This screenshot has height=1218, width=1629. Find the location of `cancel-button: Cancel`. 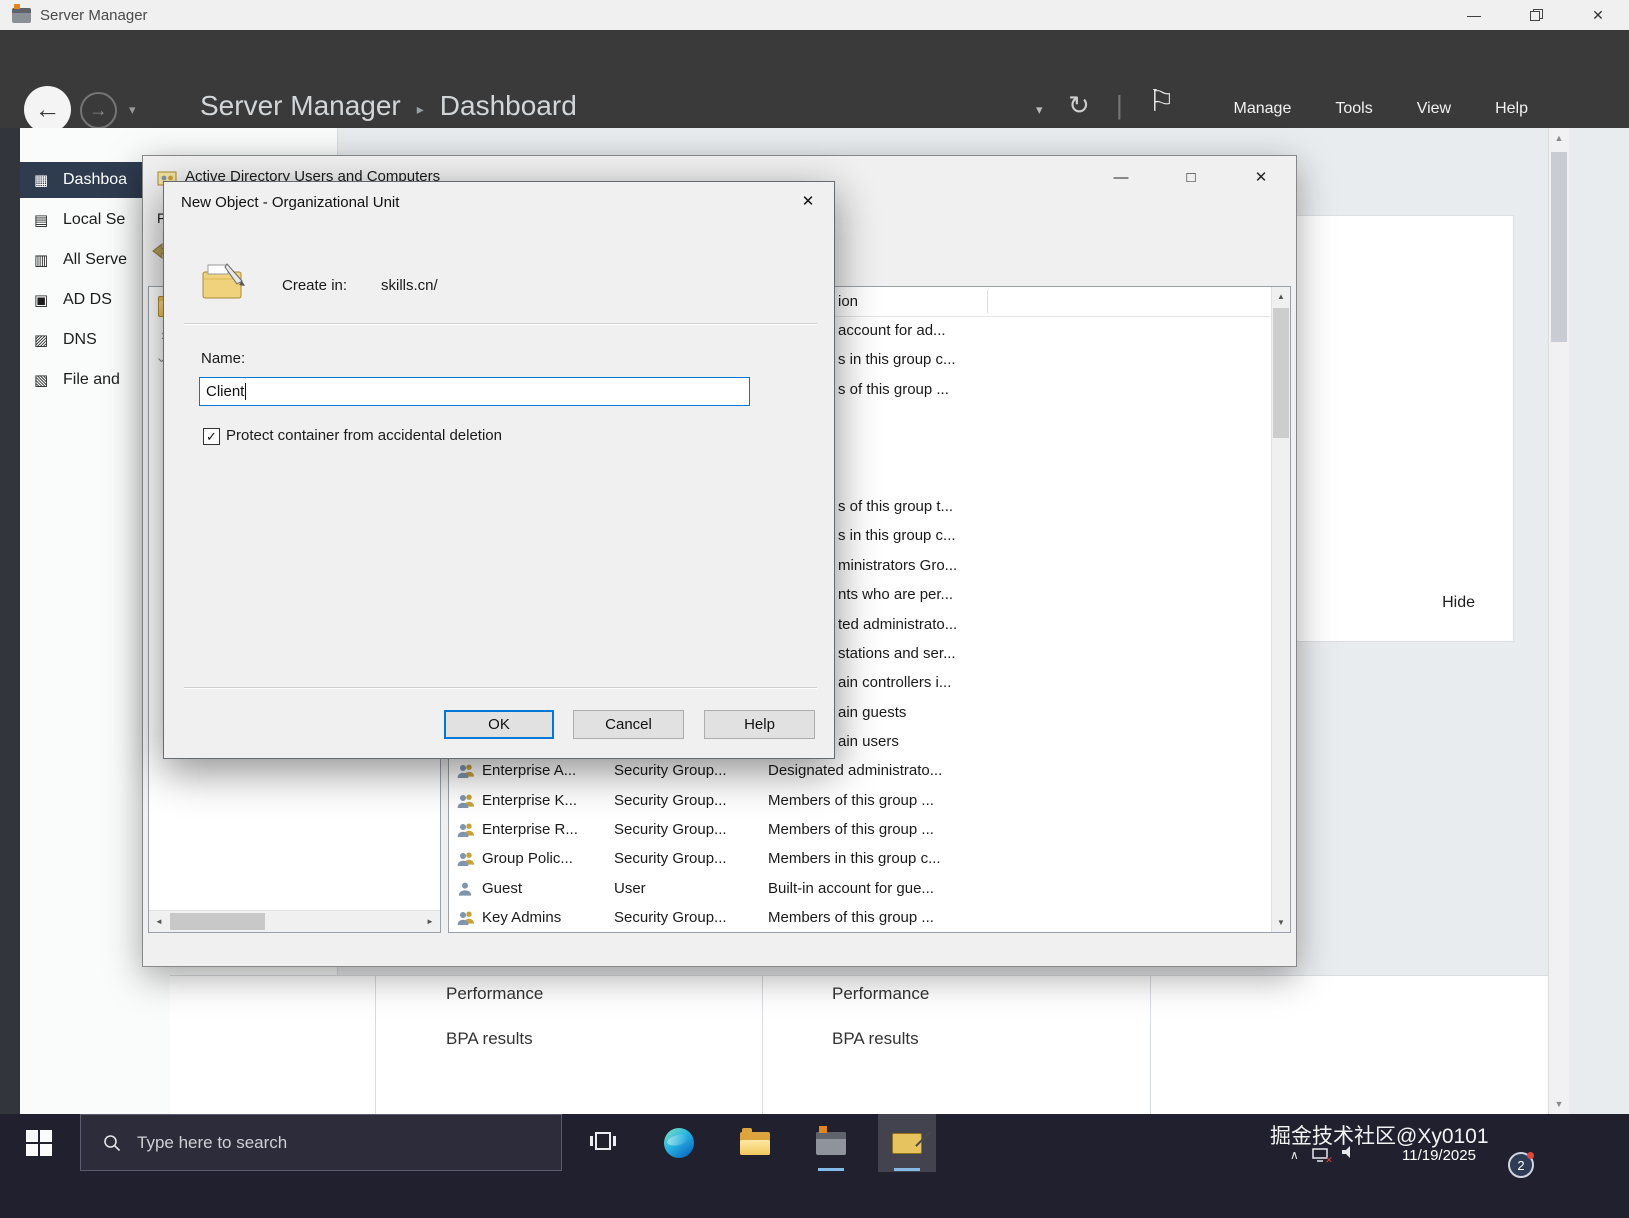

cancel-button: Cancel is located at coordinates (628, 724).